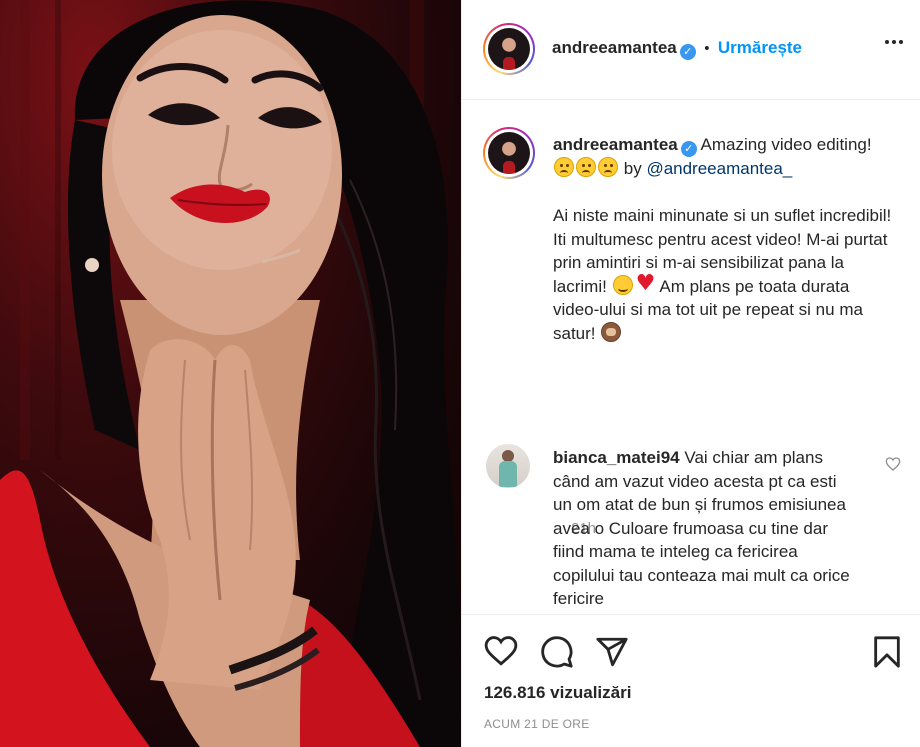 This screenshot has height=747, width=920. What do you see at coordinates (509, 153) in the screenshot?
I see `caption-avatar` at bounding box center [509, 153].